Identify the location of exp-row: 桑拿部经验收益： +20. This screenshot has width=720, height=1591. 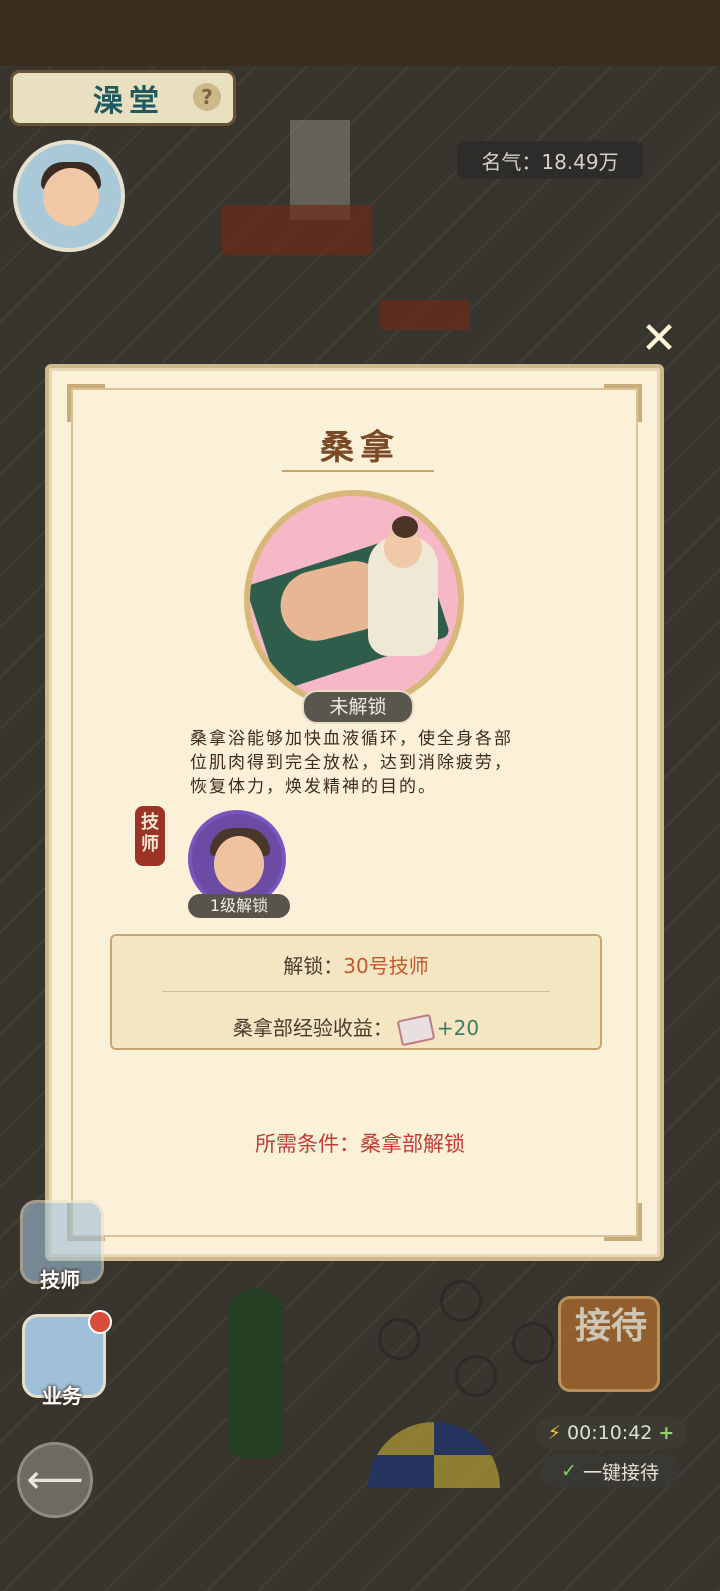
(356, 1029).